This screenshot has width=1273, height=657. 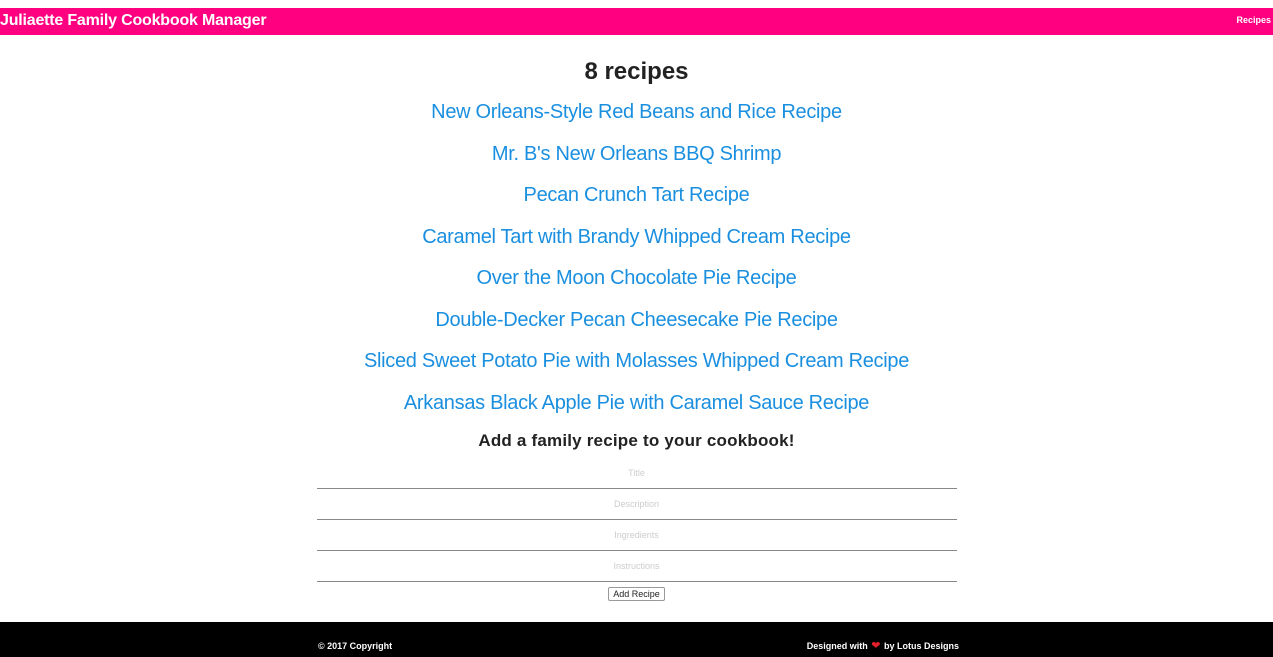 I want to click on title-input, so click(x=636, y=473).